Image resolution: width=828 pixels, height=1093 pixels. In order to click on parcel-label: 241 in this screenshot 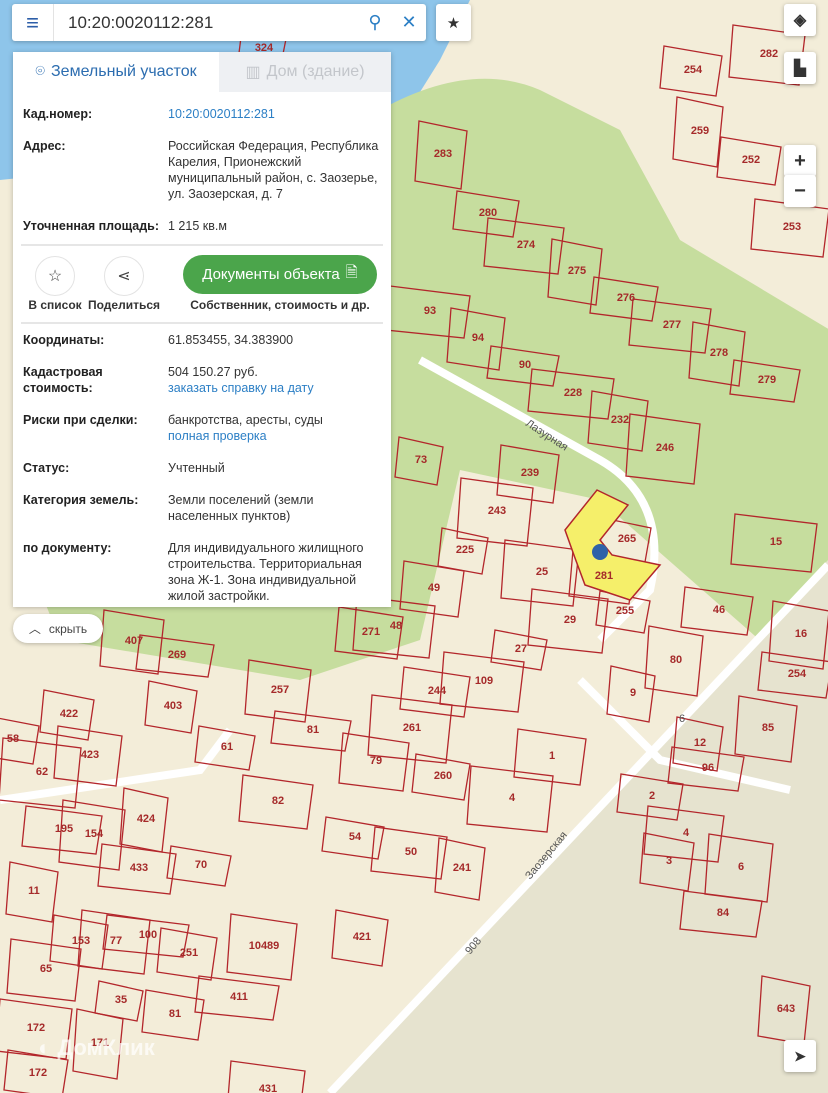, I will do `click(462, 868)`.